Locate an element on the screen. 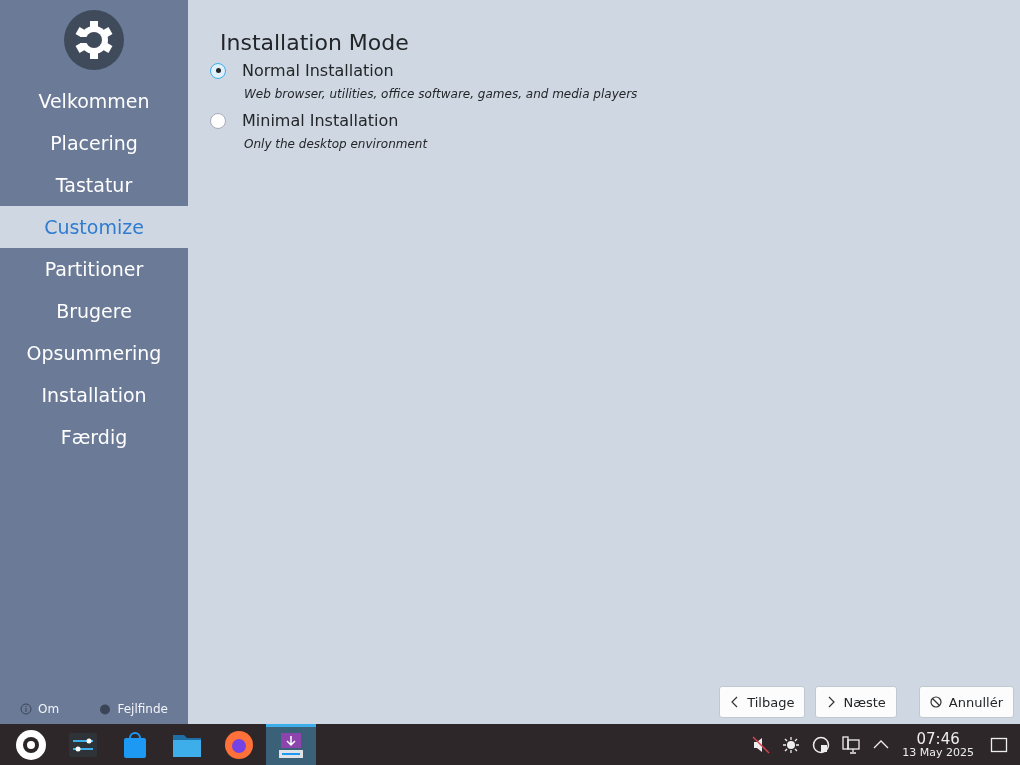 Image resolution: width=1020 pixels, height=765 pixels. clock: 07:46 13 May 2025 is located at coordinates (938, 744).